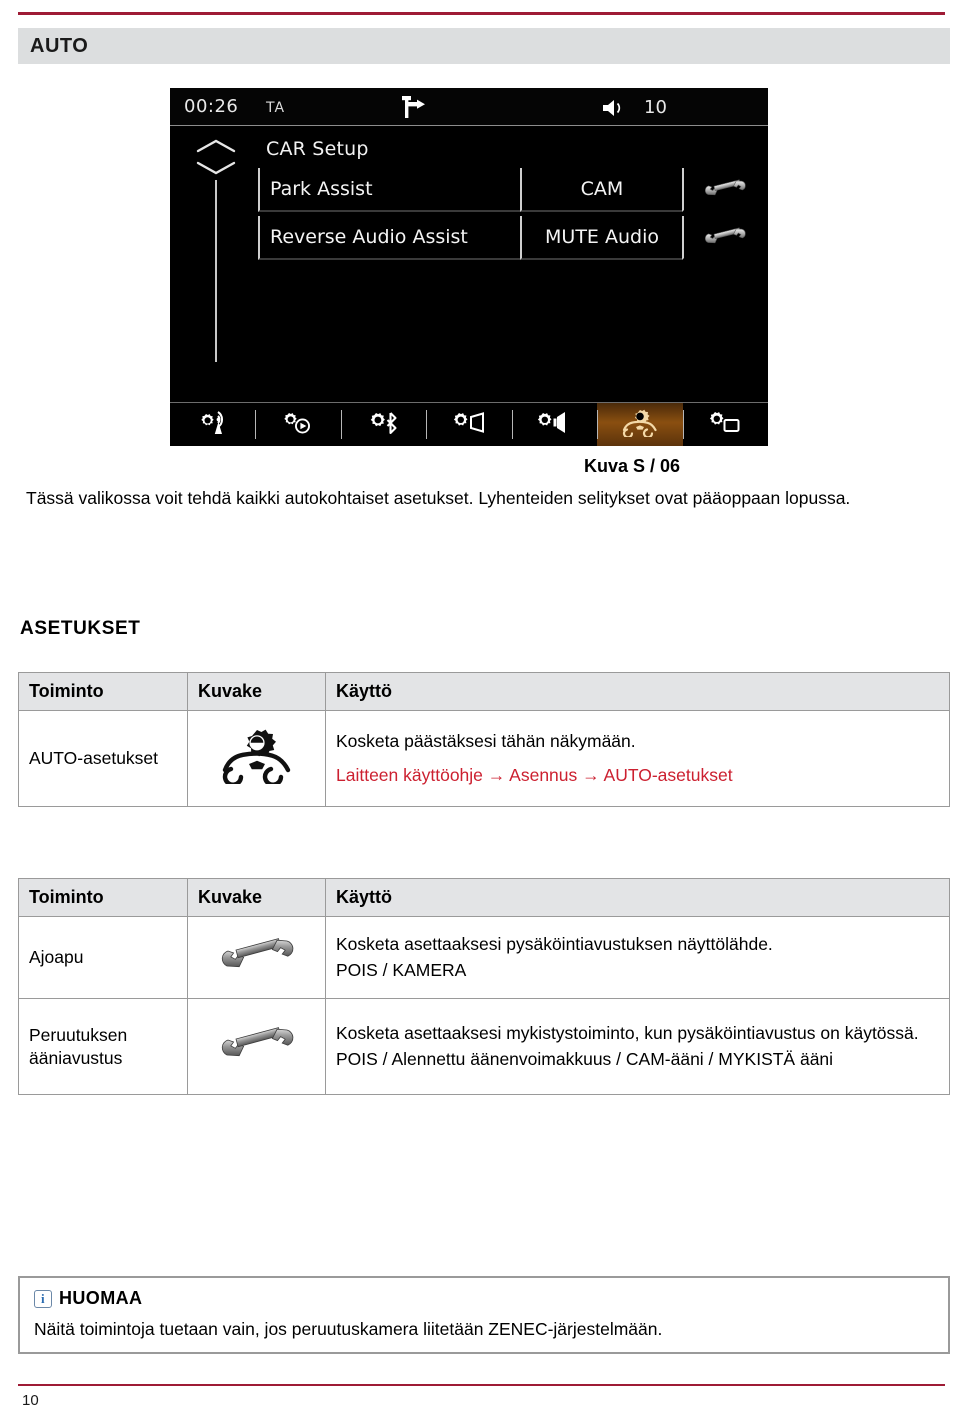 This screenshot has width=960, height=1420. I want to click on tab-bluetooth-settings, so click(383, 424).